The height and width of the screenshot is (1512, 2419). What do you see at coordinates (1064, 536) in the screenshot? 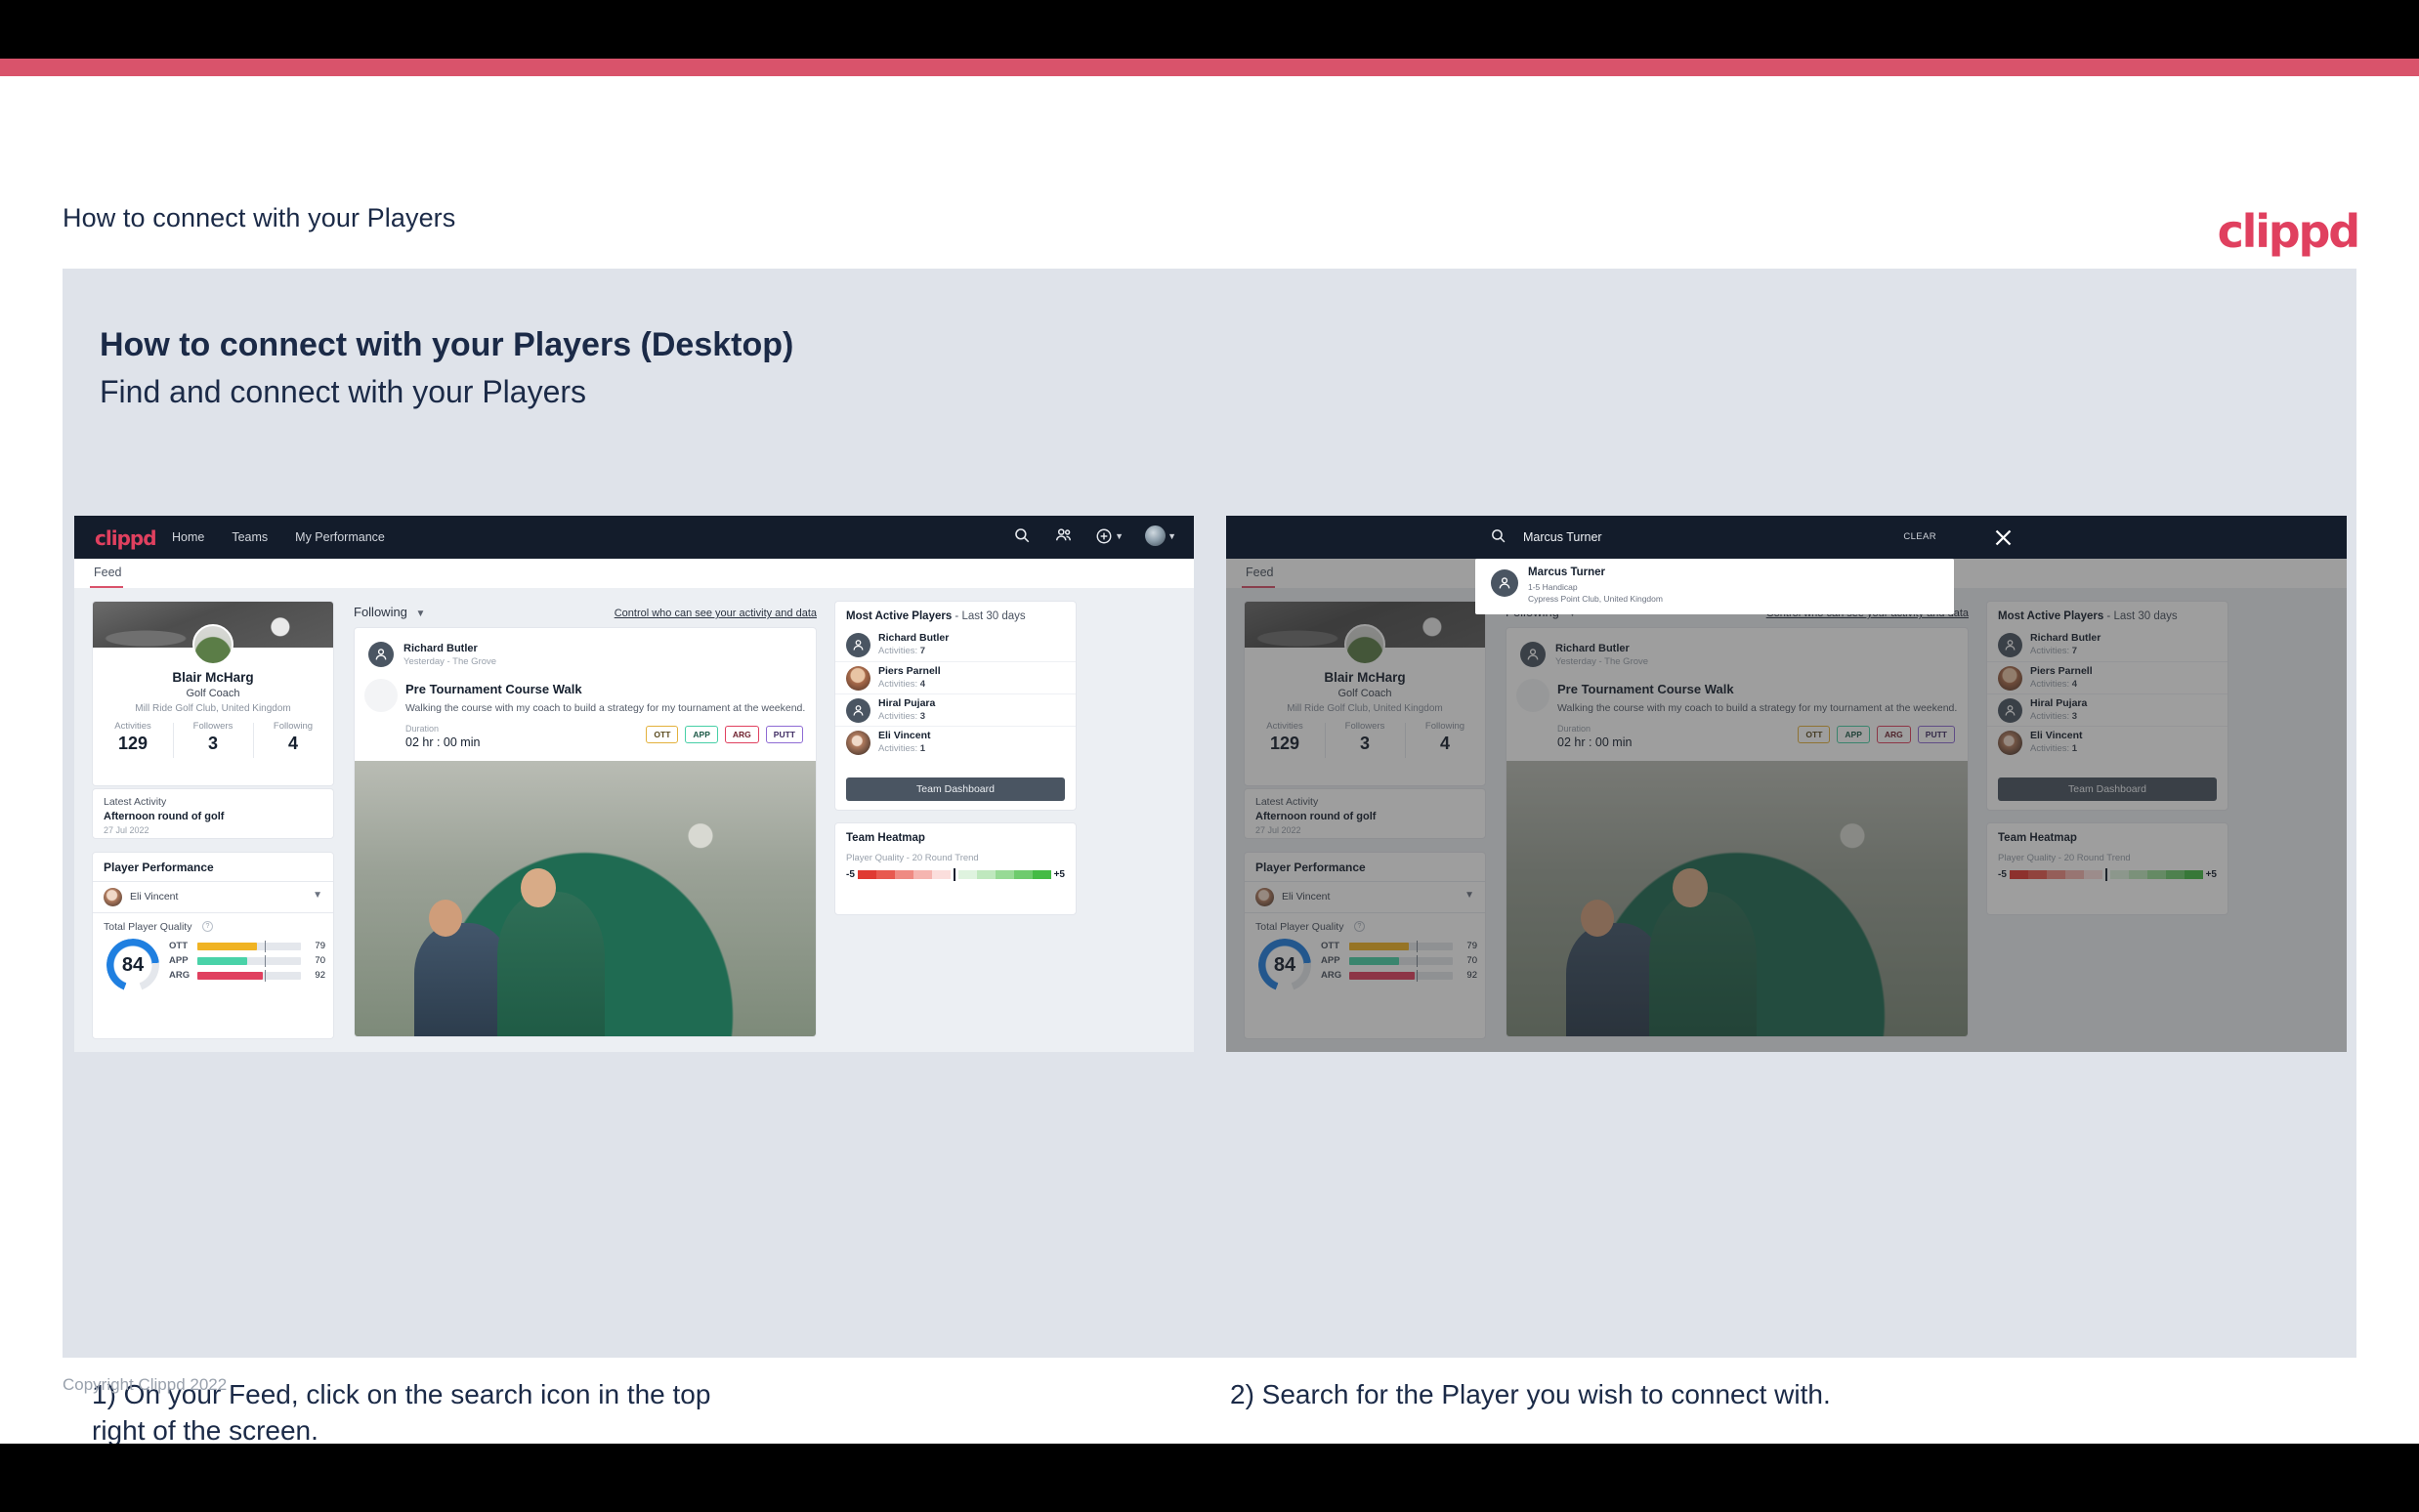
I see `people-icon` at bounding box center [1064, 536].